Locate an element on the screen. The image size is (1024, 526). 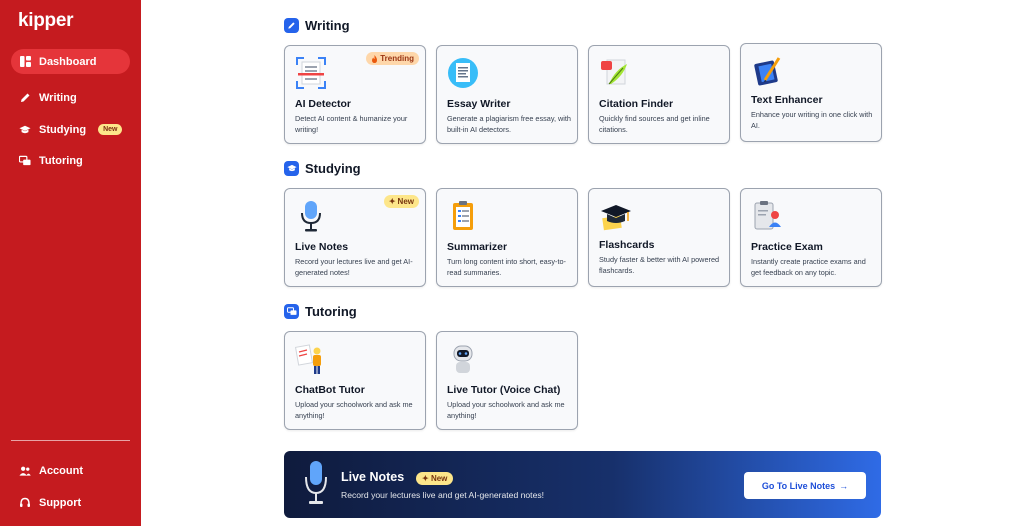
trending-badge: Trending is located at coordinates (392, 58).